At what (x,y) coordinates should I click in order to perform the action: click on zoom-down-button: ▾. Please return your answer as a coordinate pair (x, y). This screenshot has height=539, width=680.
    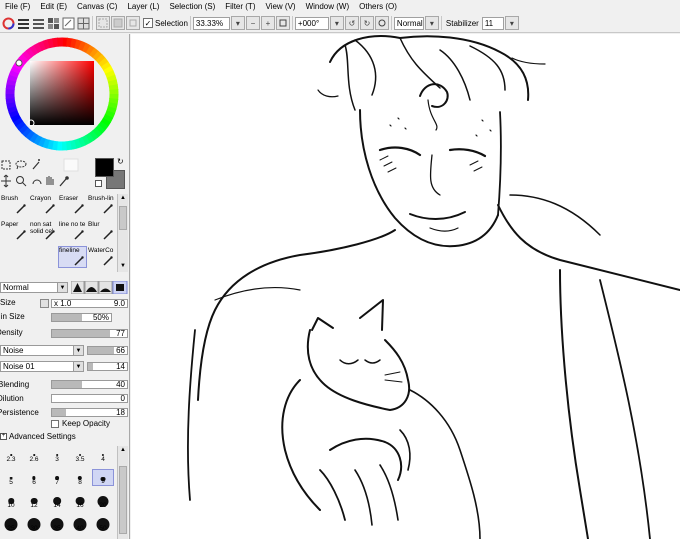
    Looking at the image, I should click on (237, 23).